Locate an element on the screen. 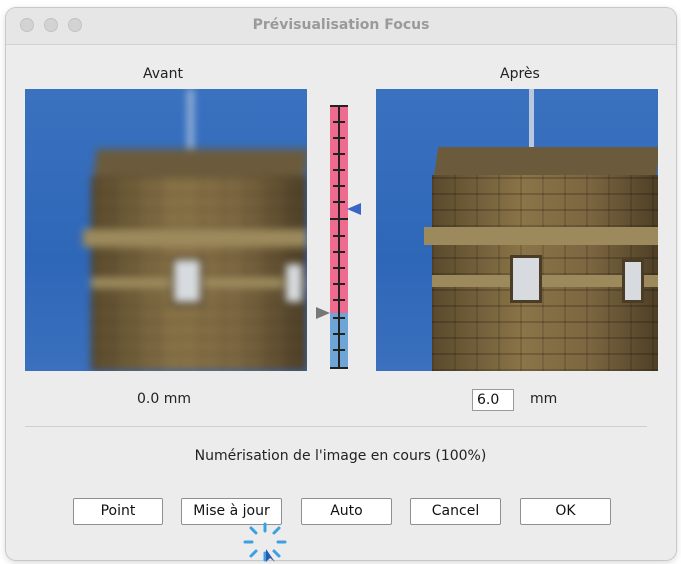 The width and height of the screenshot is (681, 564). focus-scale is located at coordinates (339, 237).